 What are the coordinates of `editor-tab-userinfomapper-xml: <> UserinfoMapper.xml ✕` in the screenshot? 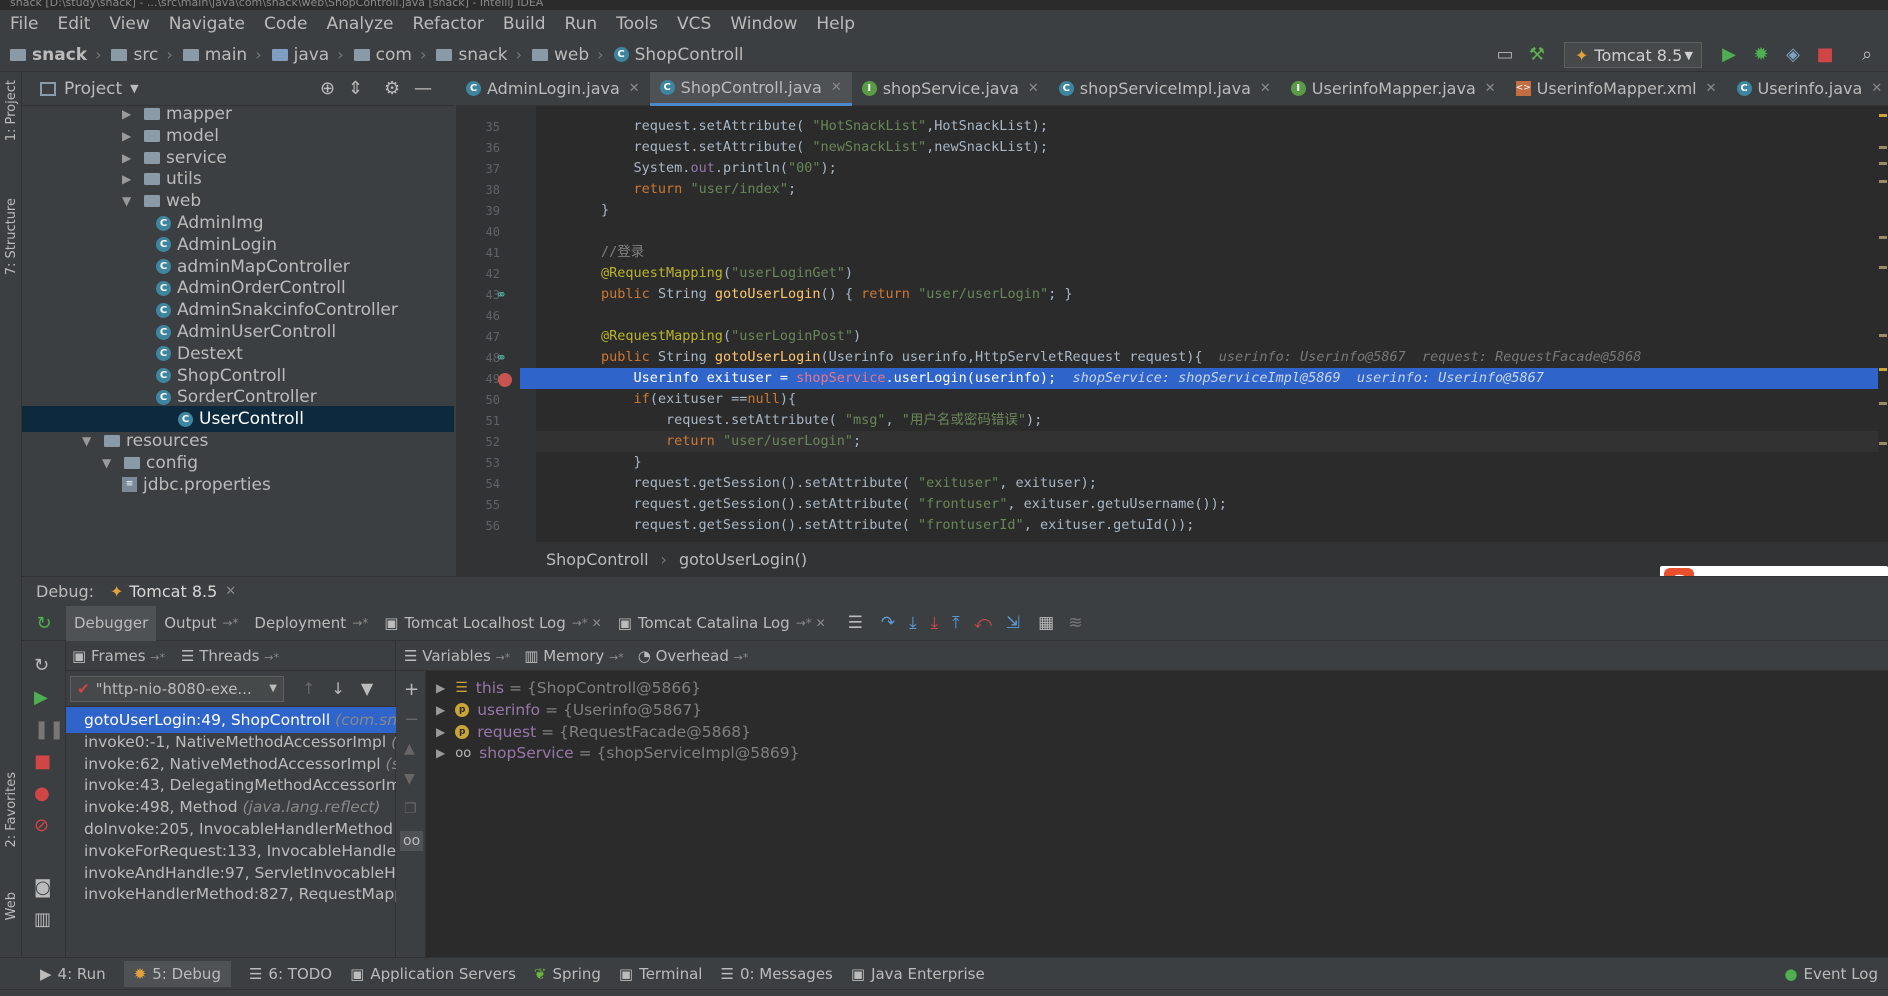 It's located at (1616, 89).